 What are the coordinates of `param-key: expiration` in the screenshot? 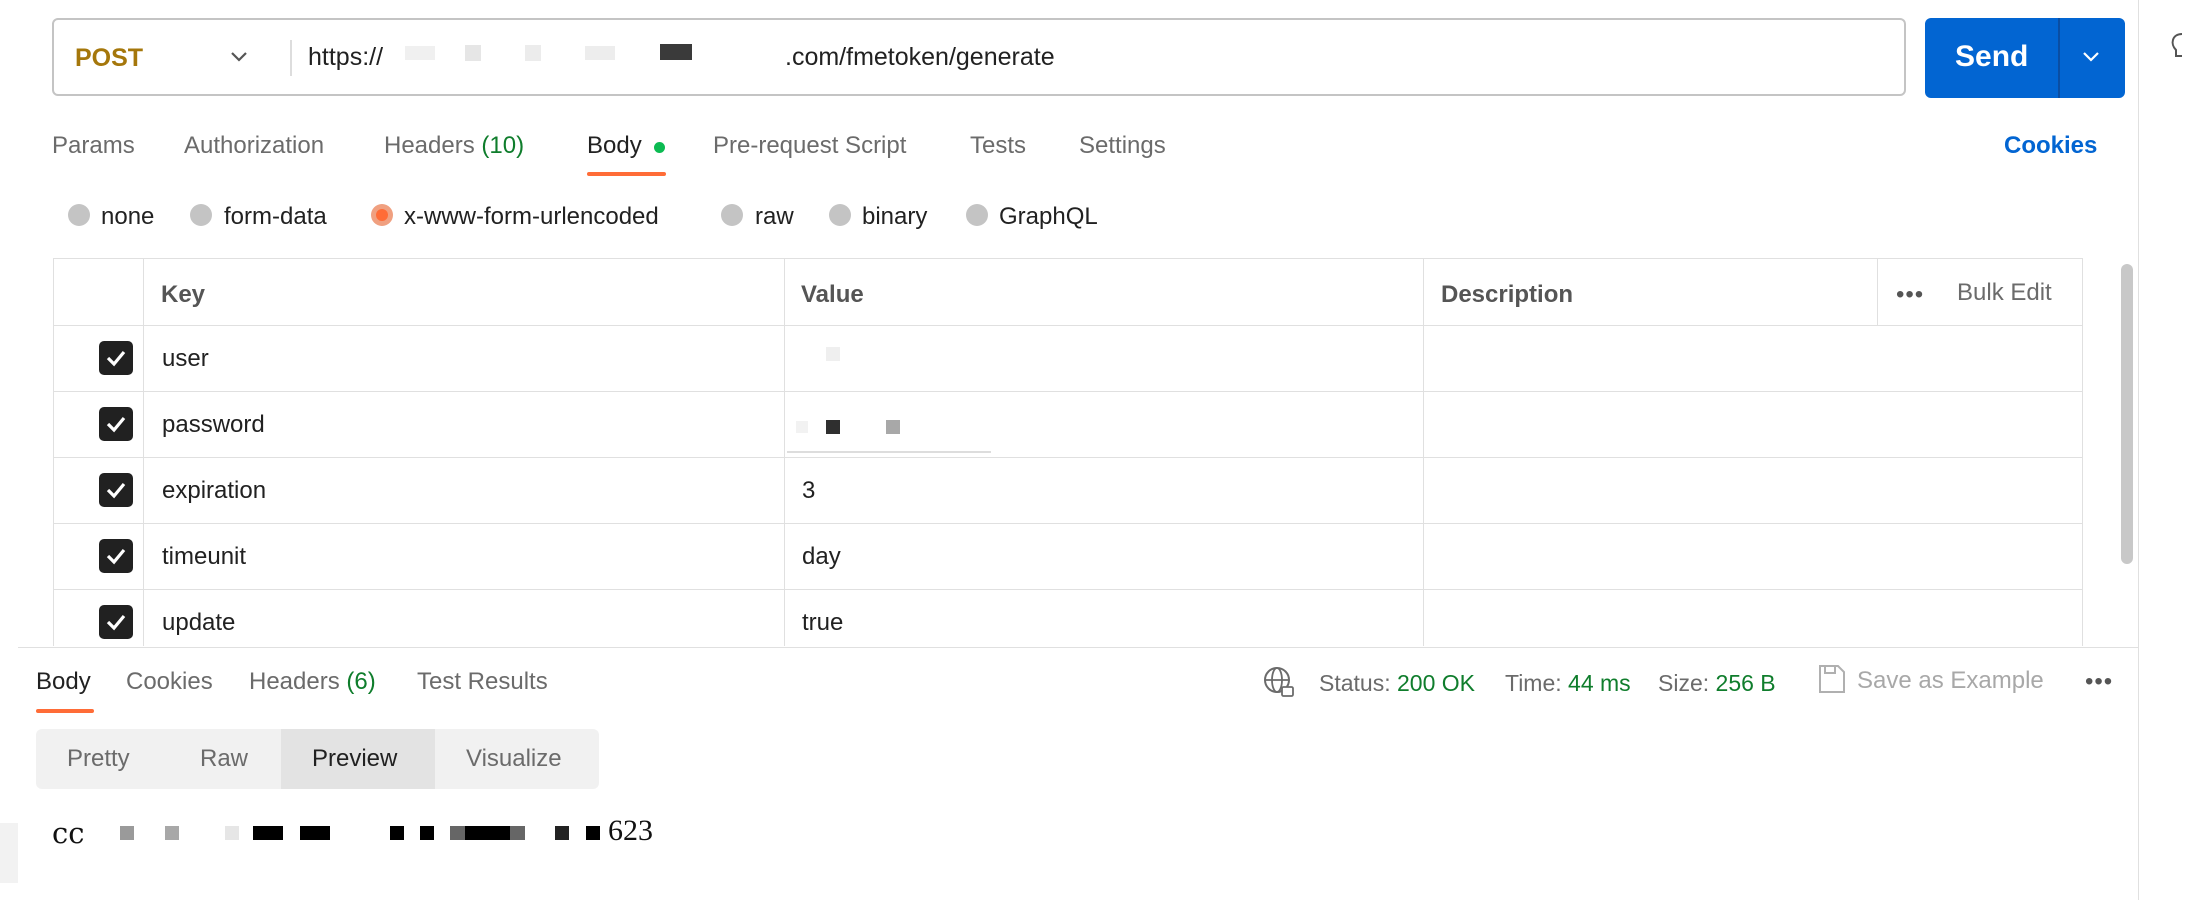 It's located at (214, 491).